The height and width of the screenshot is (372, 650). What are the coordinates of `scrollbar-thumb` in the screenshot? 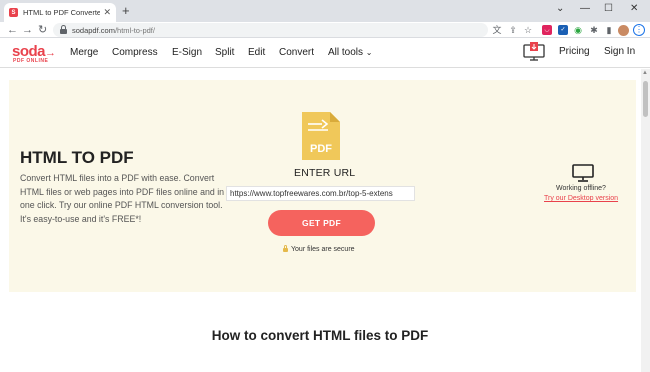 It's located at (645, 99).